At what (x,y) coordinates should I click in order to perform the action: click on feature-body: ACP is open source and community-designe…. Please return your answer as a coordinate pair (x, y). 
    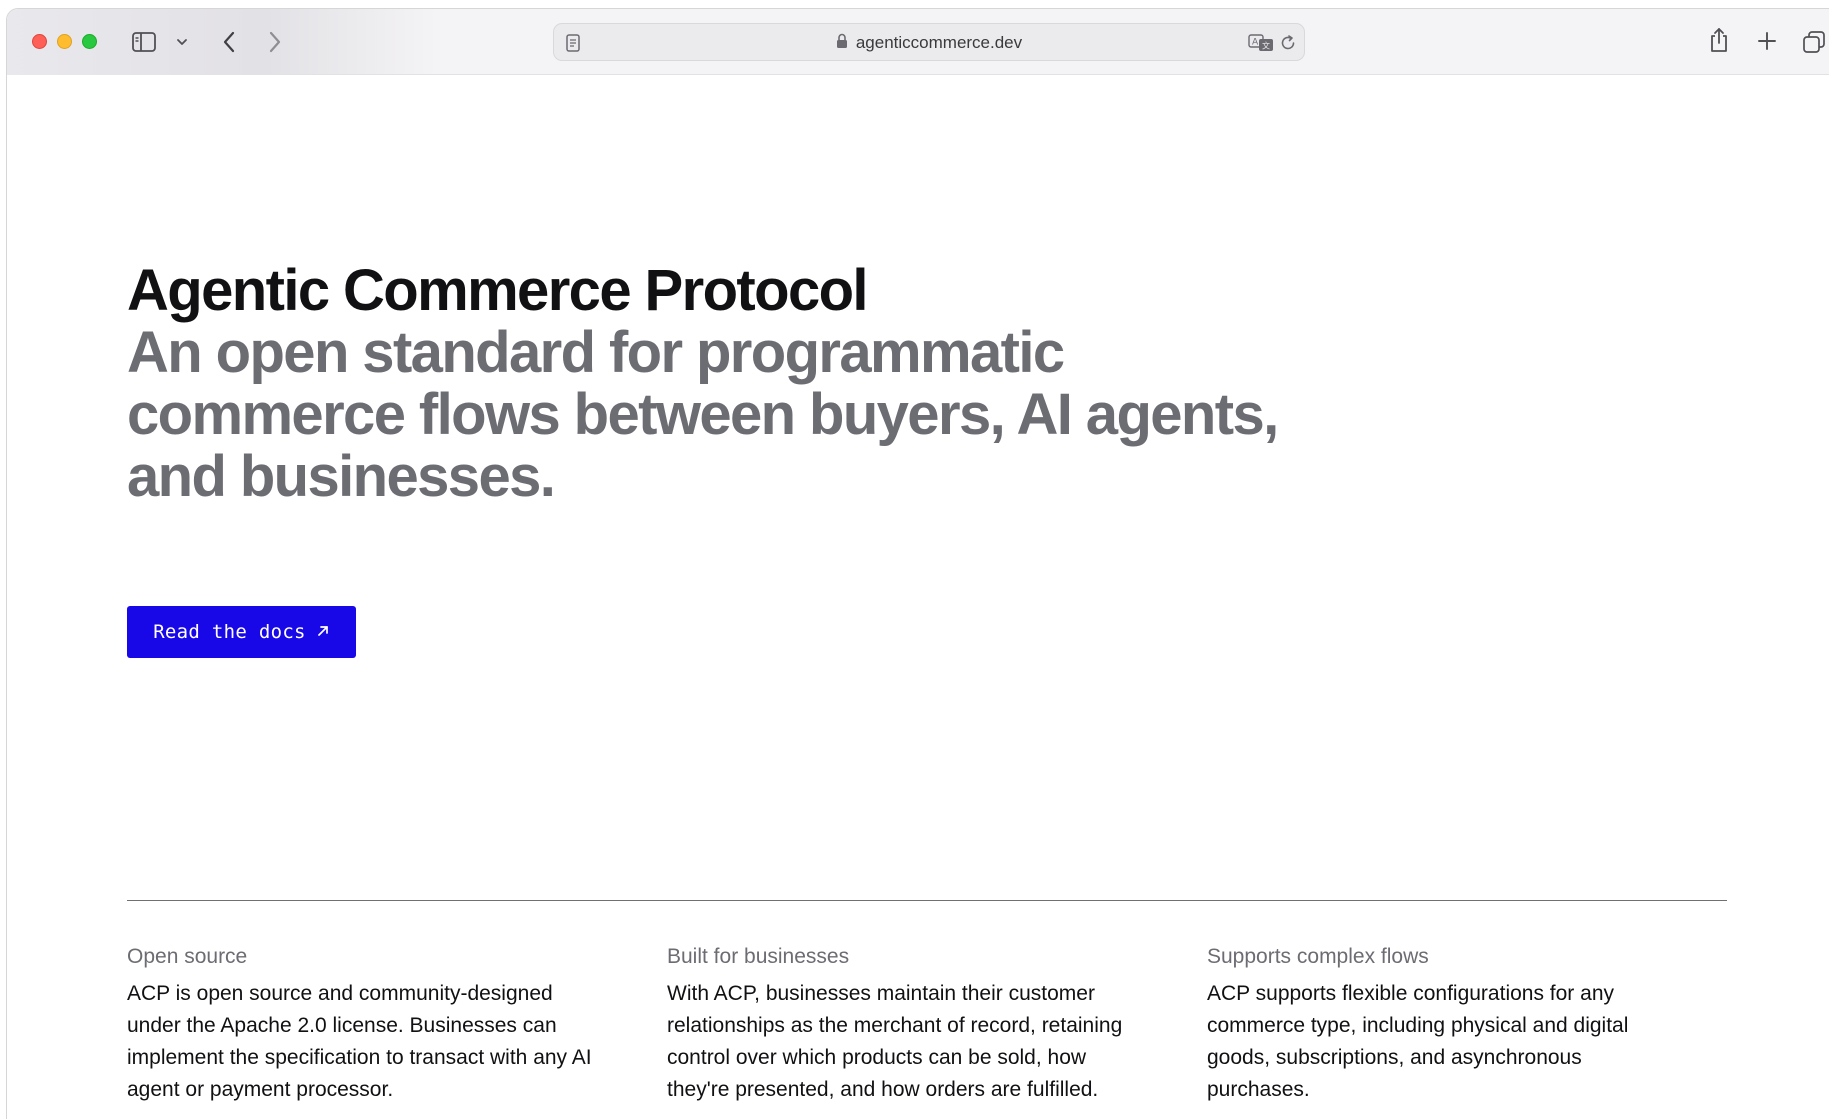
    Looking at the image, I should click on (359, 1041).